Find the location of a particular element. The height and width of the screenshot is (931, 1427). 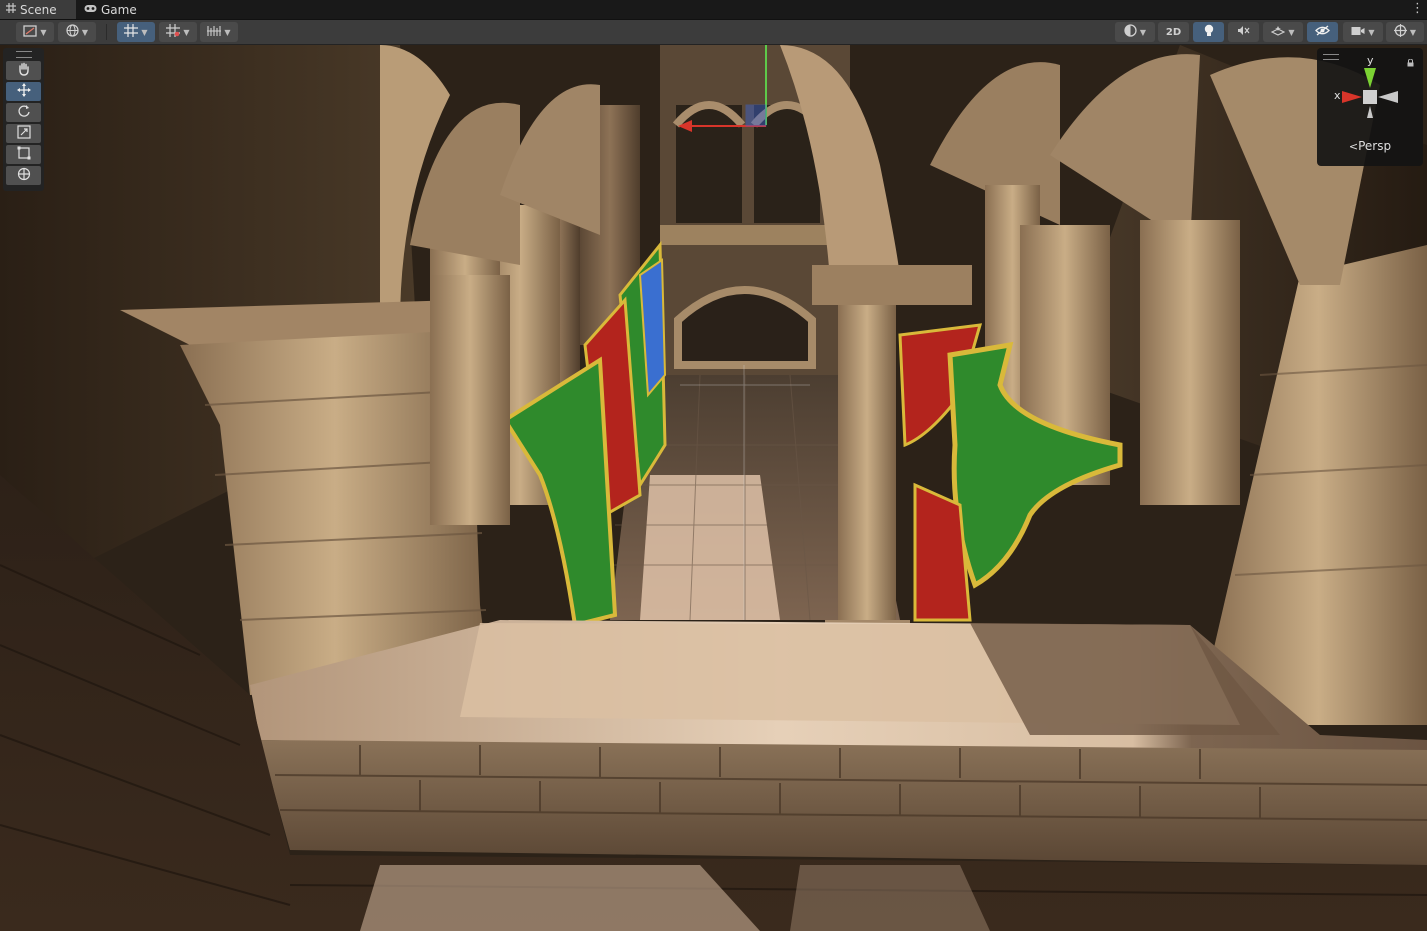

grid-visibility-dropdown: ▼ is located at coordinates (178, 32).